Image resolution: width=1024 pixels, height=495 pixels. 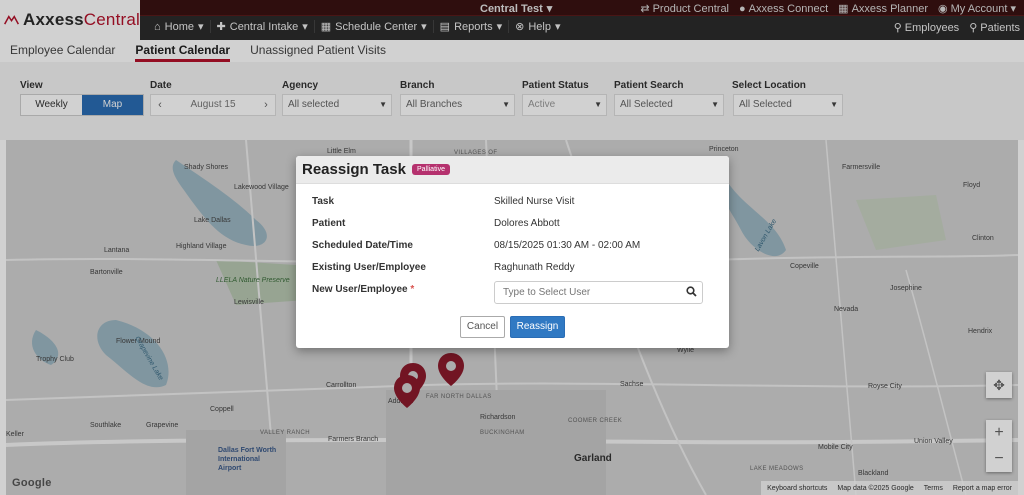 What do you see at coordinates (527, 223) in the screenshot?
I see `patient-value: Dolores Abbott` at bounding box center [527, 223].